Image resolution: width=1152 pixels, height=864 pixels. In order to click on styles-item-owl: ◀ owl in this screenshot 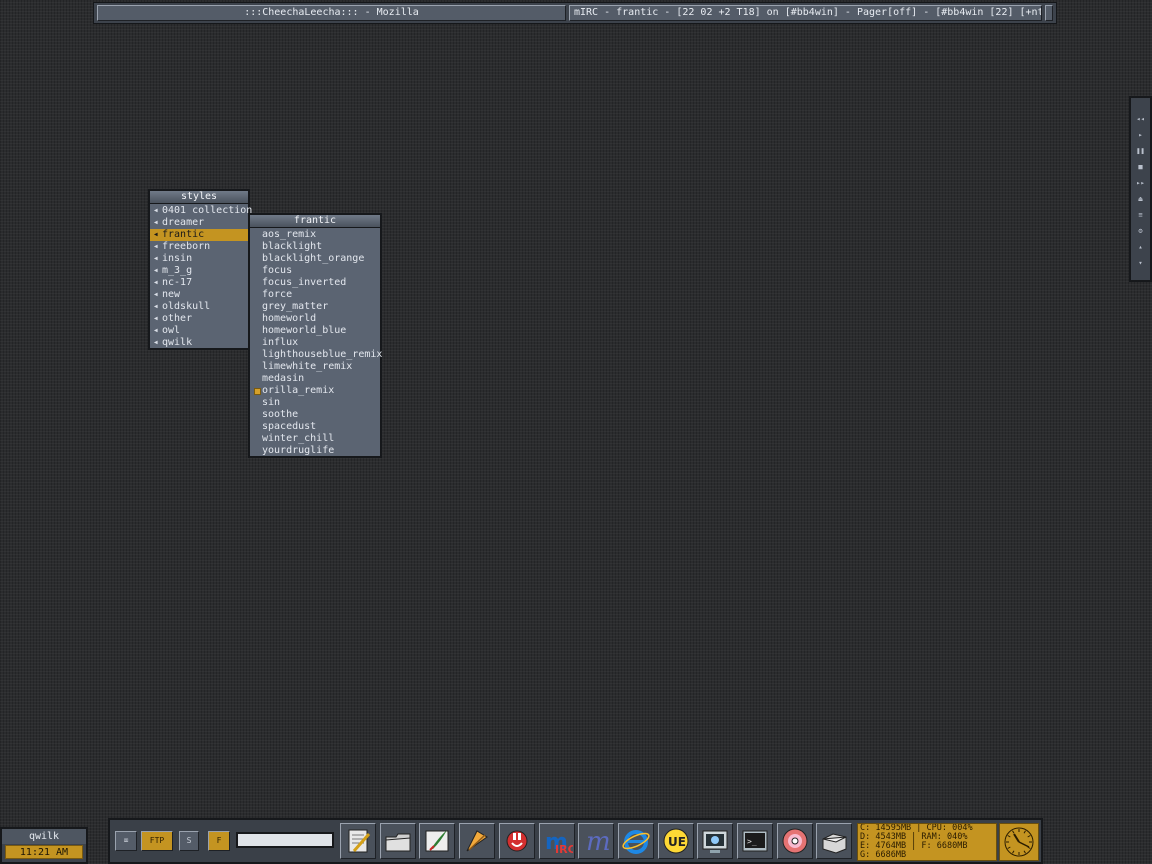, I will do `click(199, 331)`.